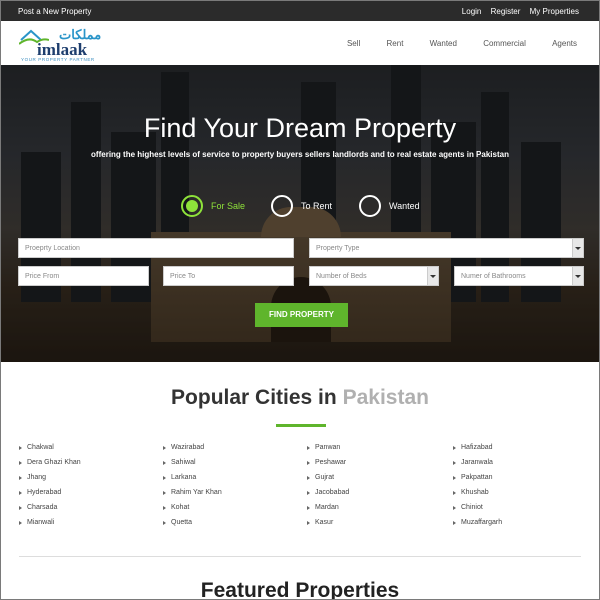 The image size is (600, 600). I want to click on city-link: Hafizabad, so click(477, 451).